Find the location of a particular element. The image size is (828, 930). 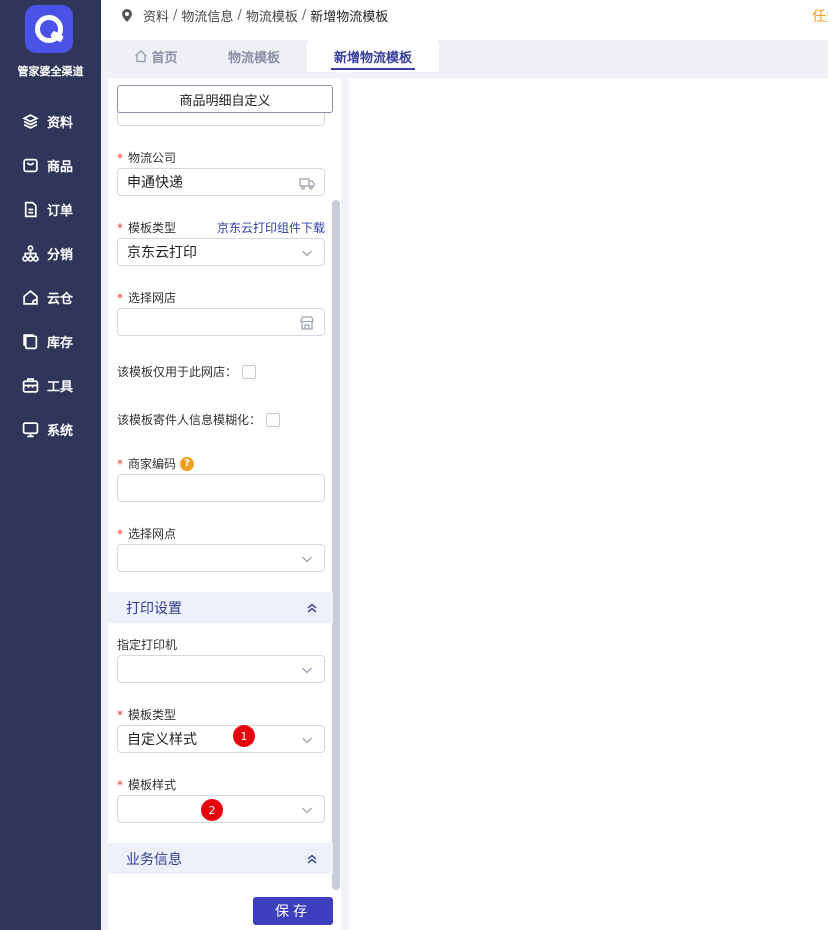

logo-icon is located at coordinates (49, 29).